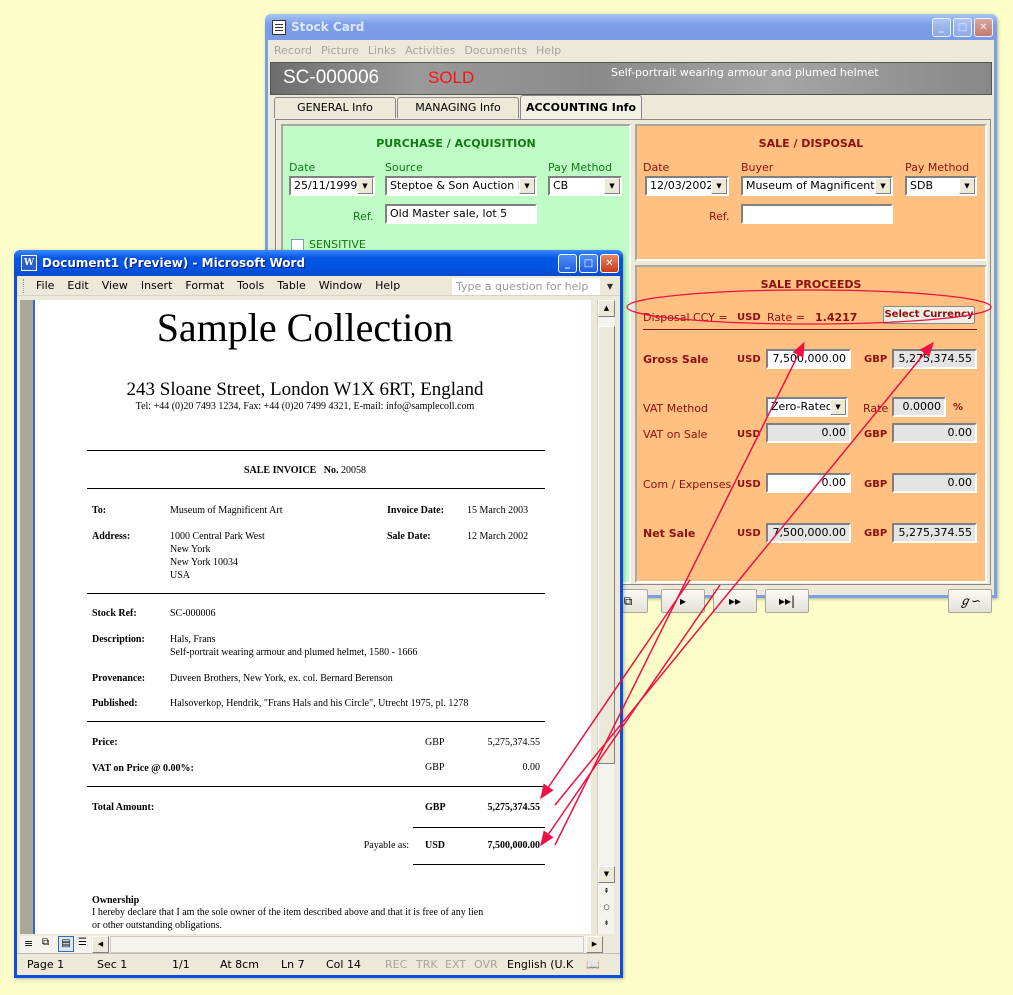  What do you see at coordinates (514, 845) in the screenshot?
I see `payable-value: 7,500,000.00` at bounding box center [514, 845].